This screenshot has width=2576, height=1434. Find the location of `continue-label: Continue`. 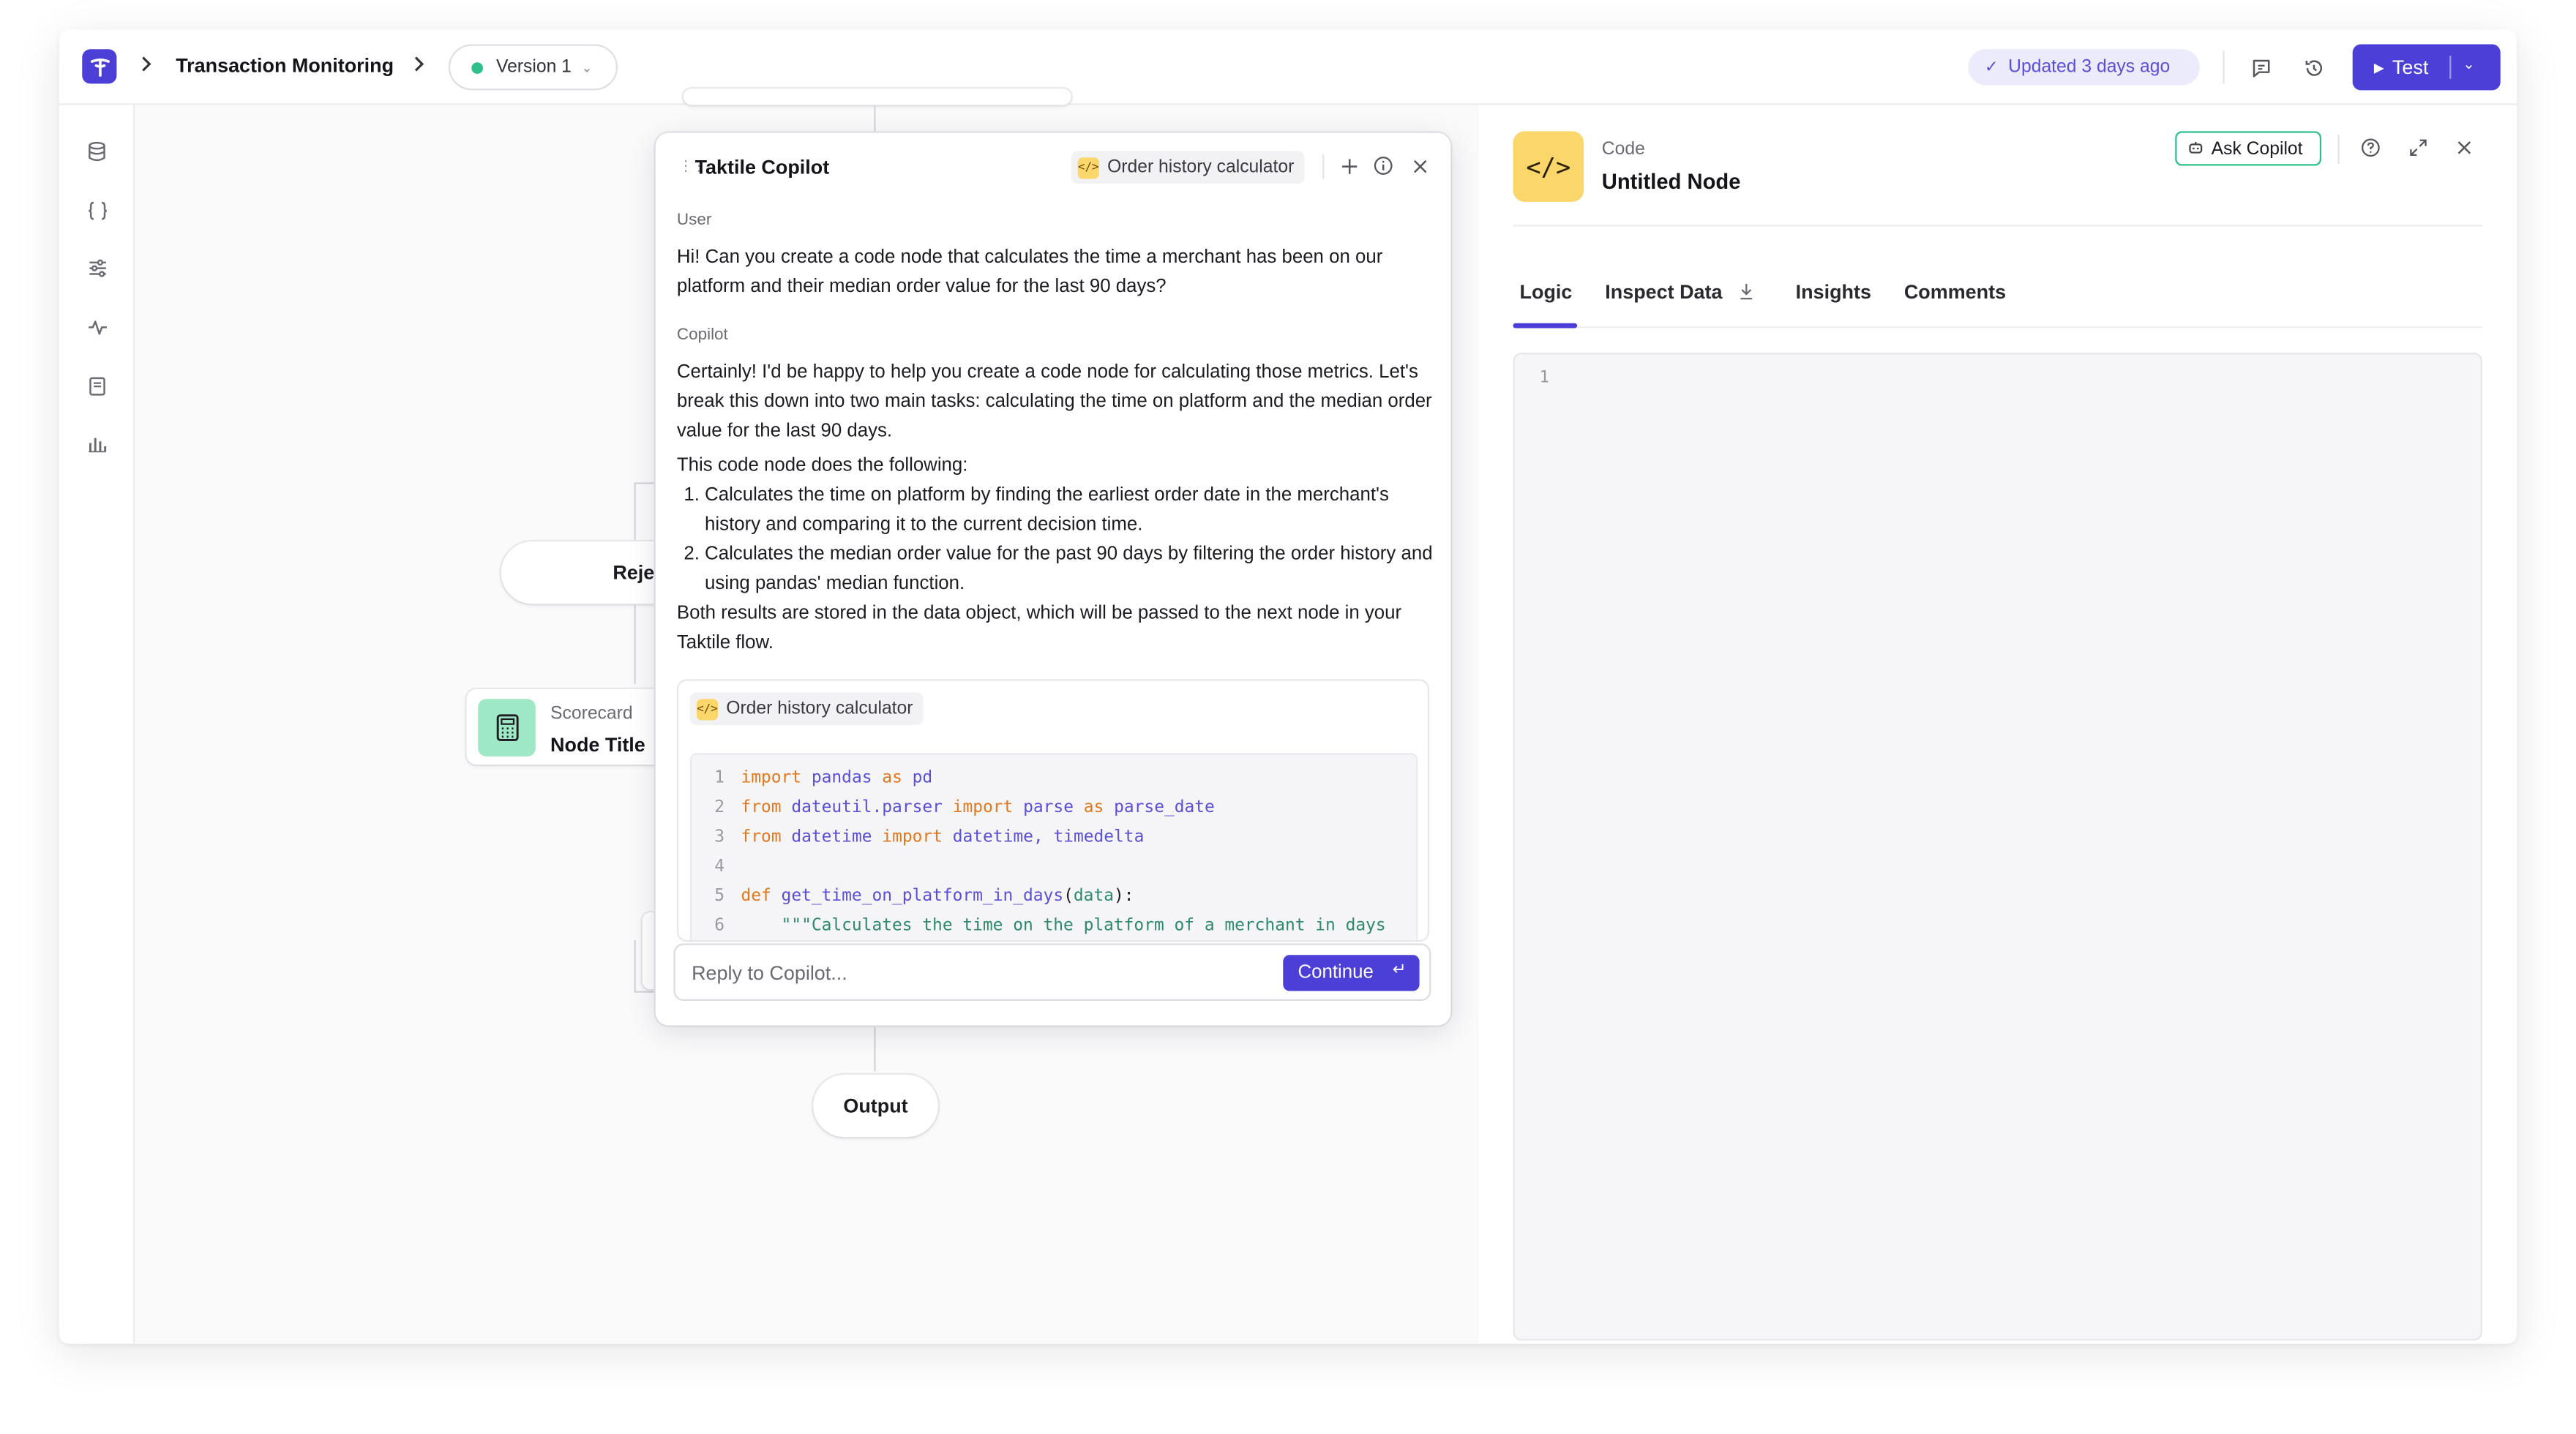

continue-label: Continue is located at coordinates (1336, 973).